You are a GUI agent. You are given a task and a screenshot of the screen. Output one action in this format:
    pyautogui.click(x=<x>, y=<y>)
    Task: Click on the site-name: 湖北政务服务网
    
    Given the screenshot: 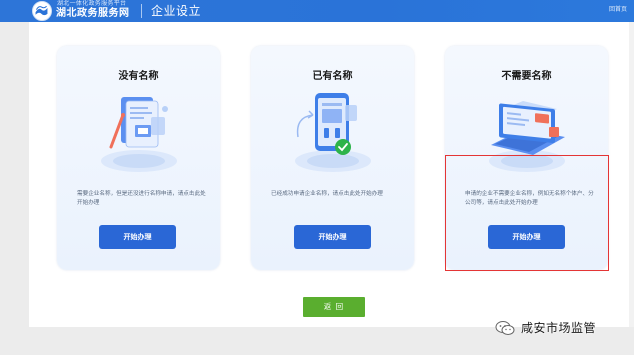 What is the action you would take?
    pyautogui.click(x=93, y=14)
    